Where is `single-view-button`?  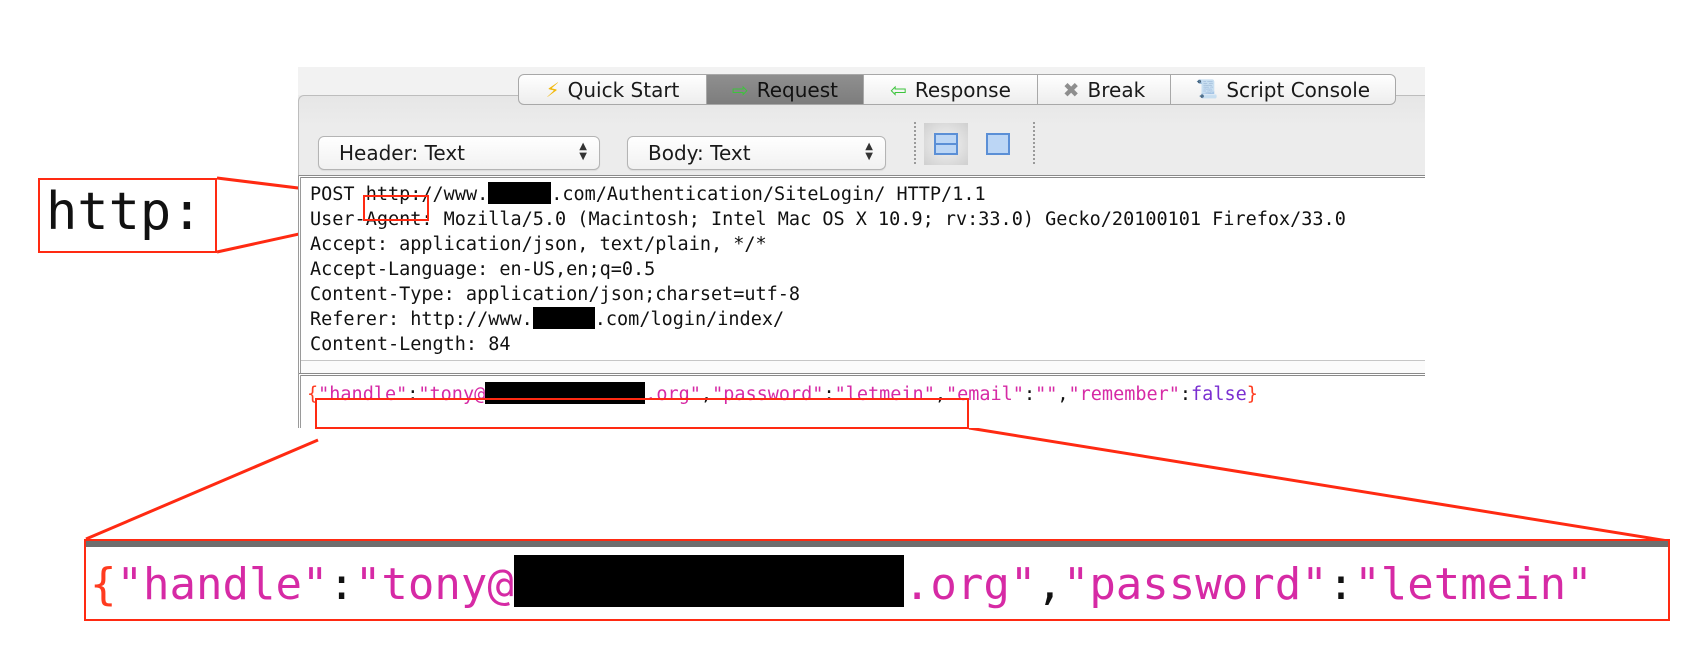 single-view-button is located at coordinates (998, 144).